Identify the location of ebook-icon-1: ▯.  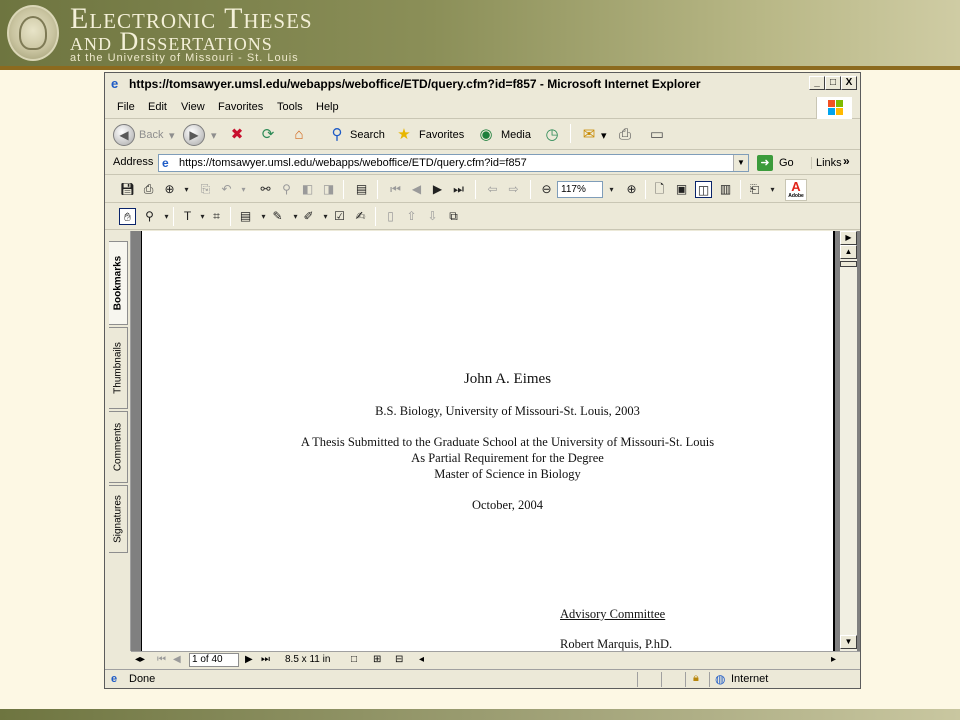
(390, 216).